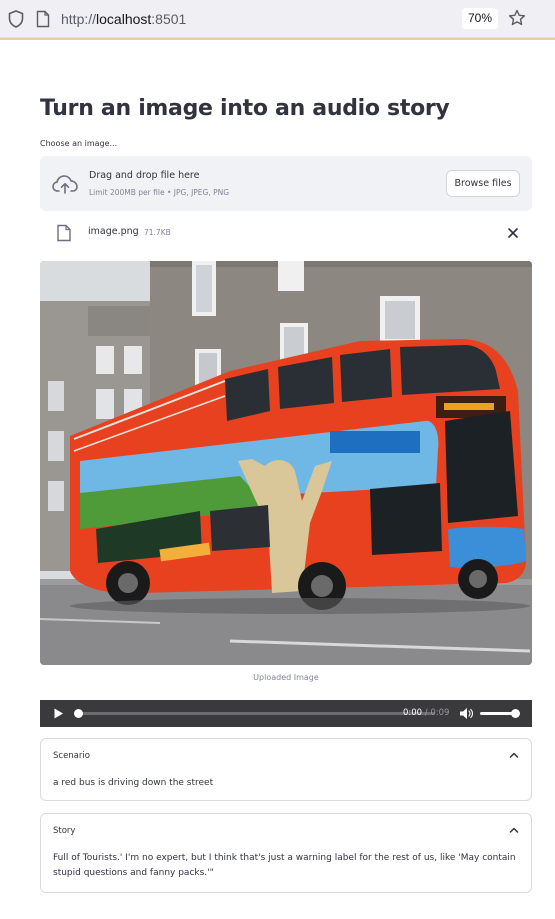 This screenshot has width=555, height=919. I want to click on zoom-indicator: 70%, so click(480, 18).